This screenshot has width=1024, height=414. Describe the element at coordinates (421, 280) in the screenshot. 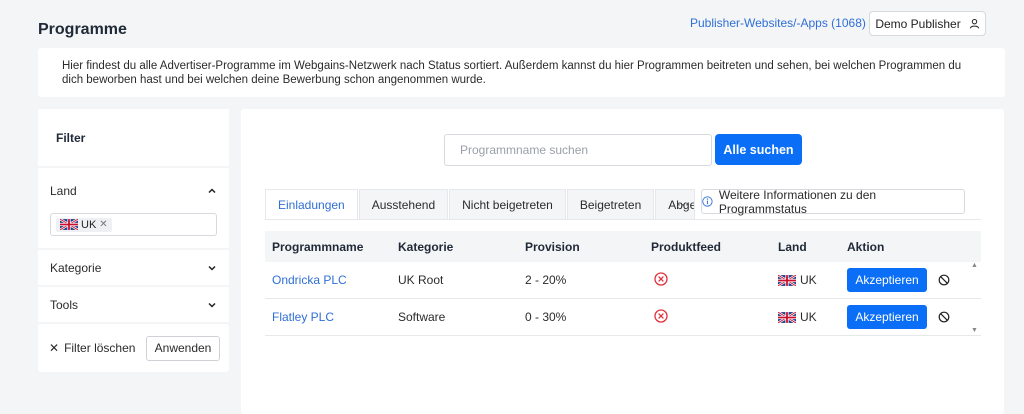

I see `program-category: UK Root` at that location.